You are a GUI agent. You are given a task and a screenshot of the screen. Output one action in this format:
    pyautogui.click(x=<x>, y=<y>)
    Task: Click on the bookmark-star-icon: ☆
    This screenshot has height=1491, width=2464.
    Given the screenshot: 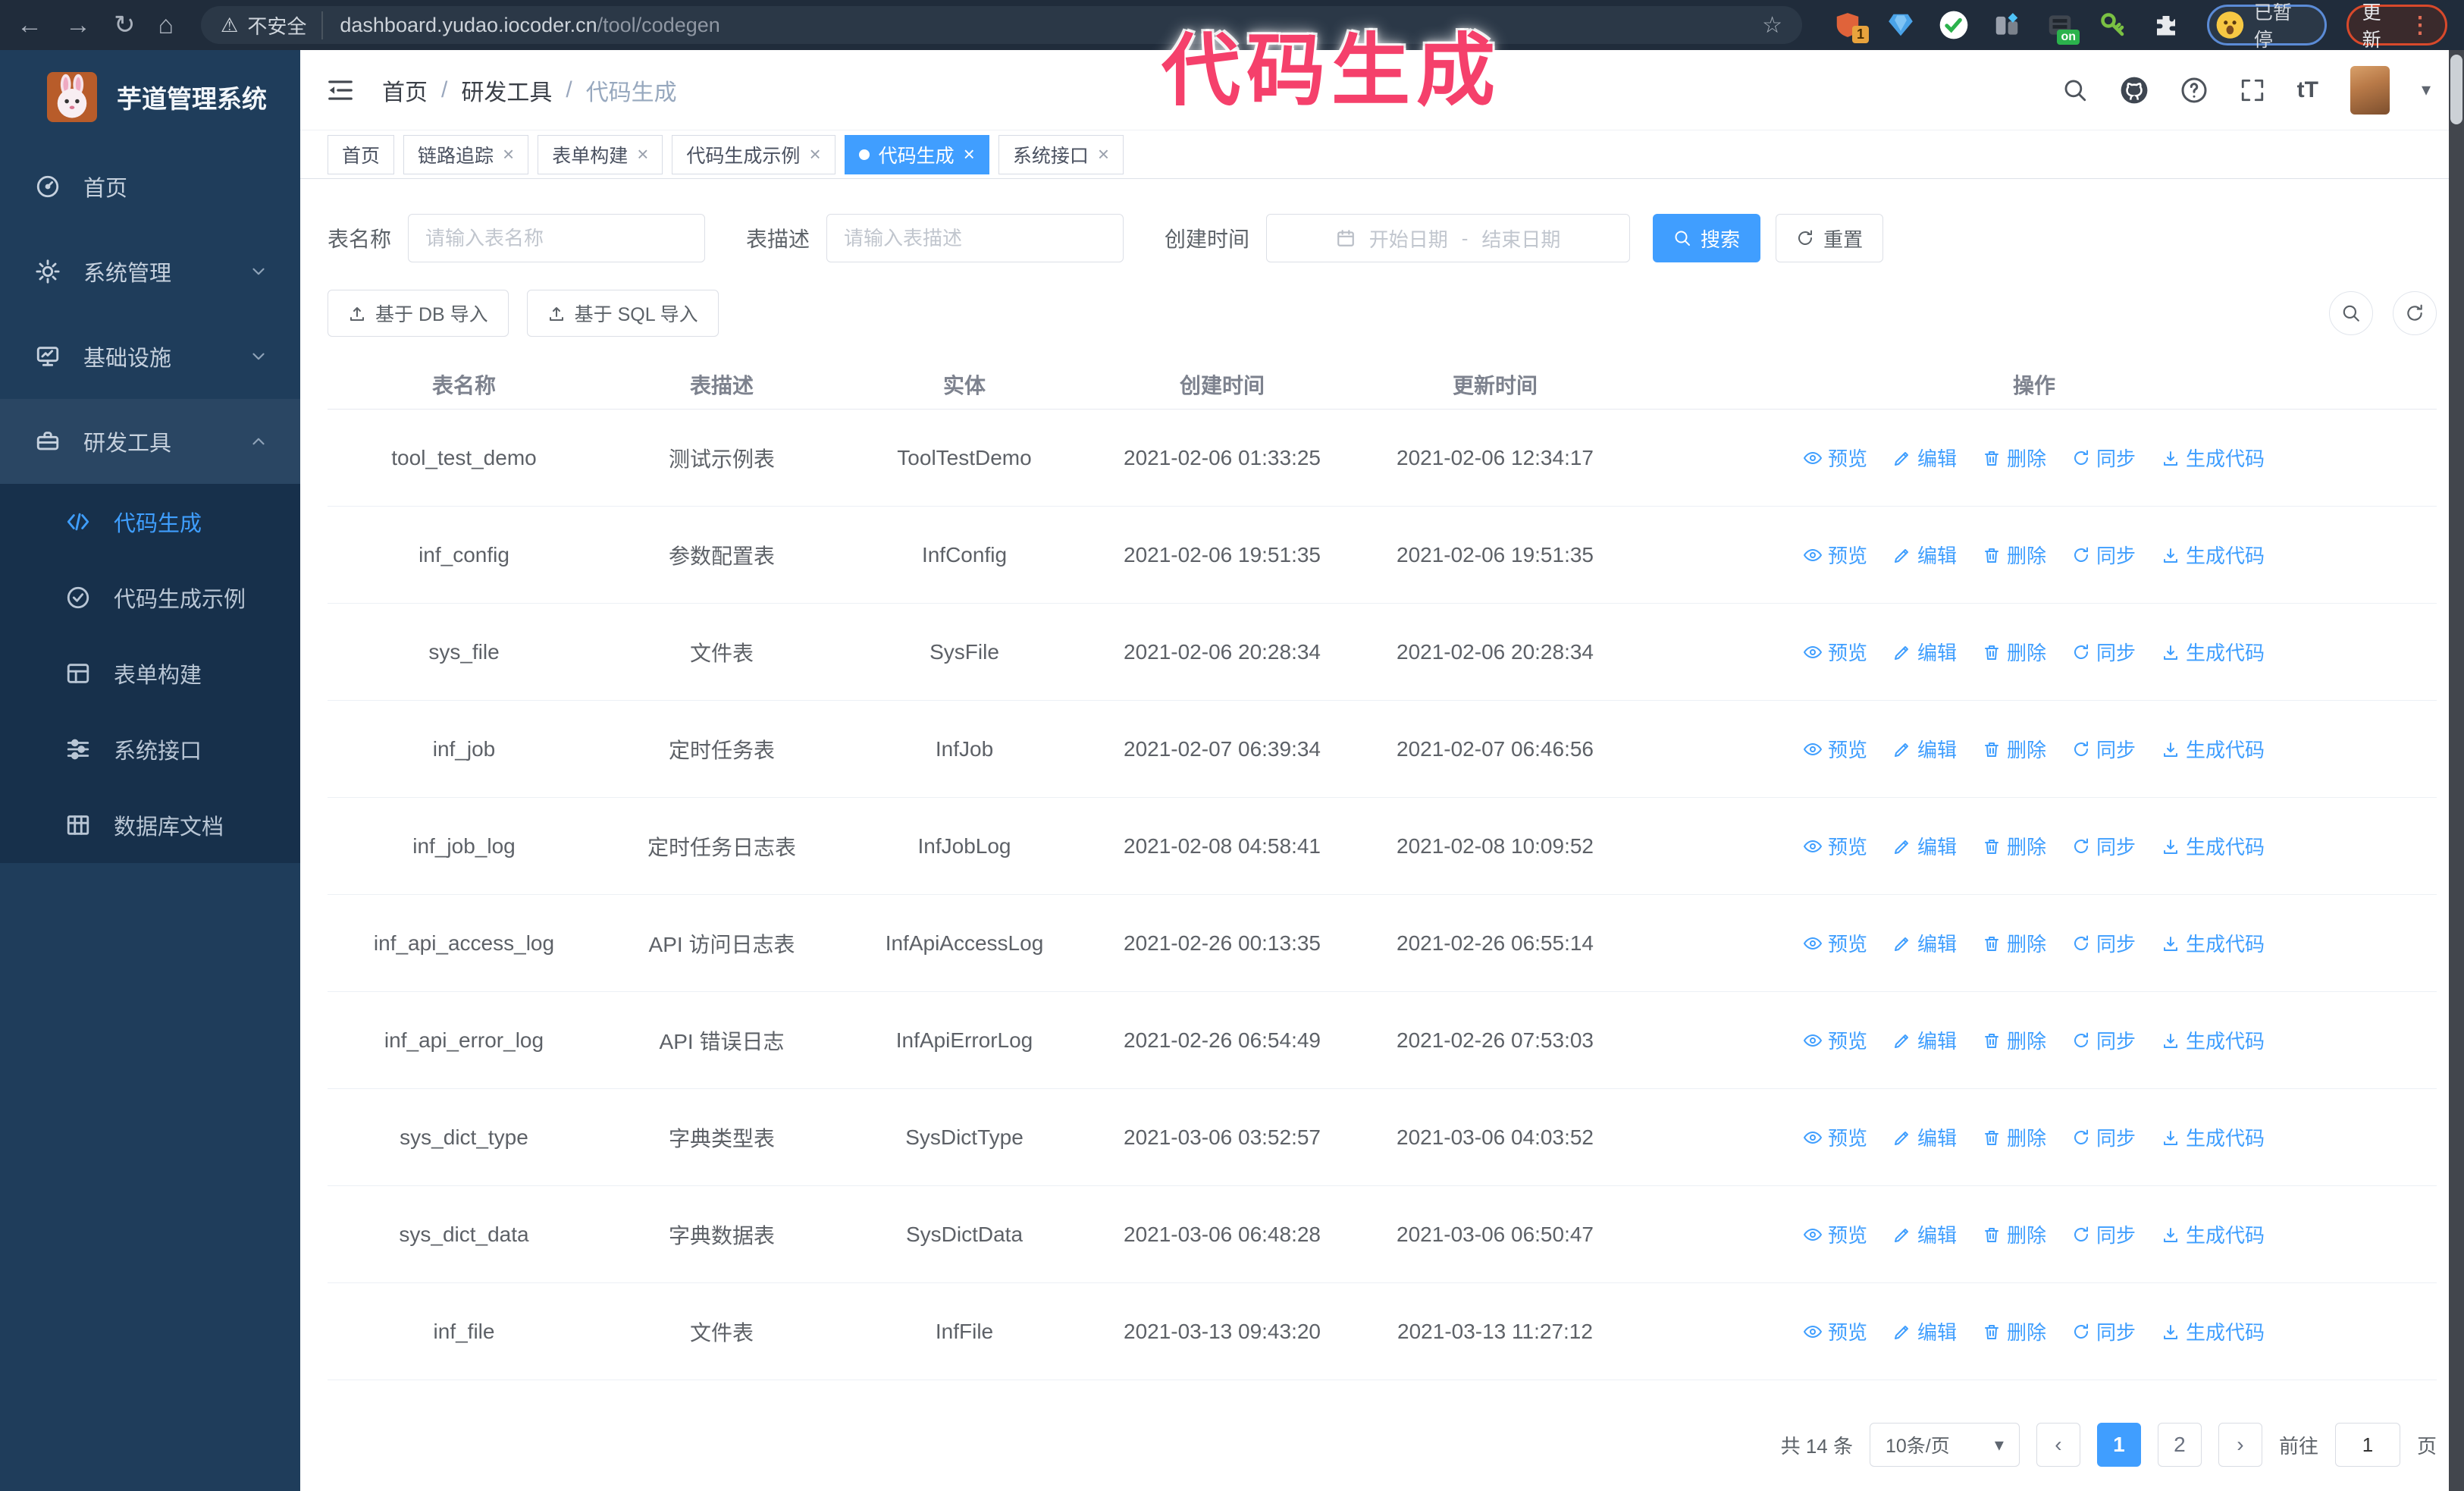 What is the action you would take?
    pyautogui.click(x=1772, y=25)
    